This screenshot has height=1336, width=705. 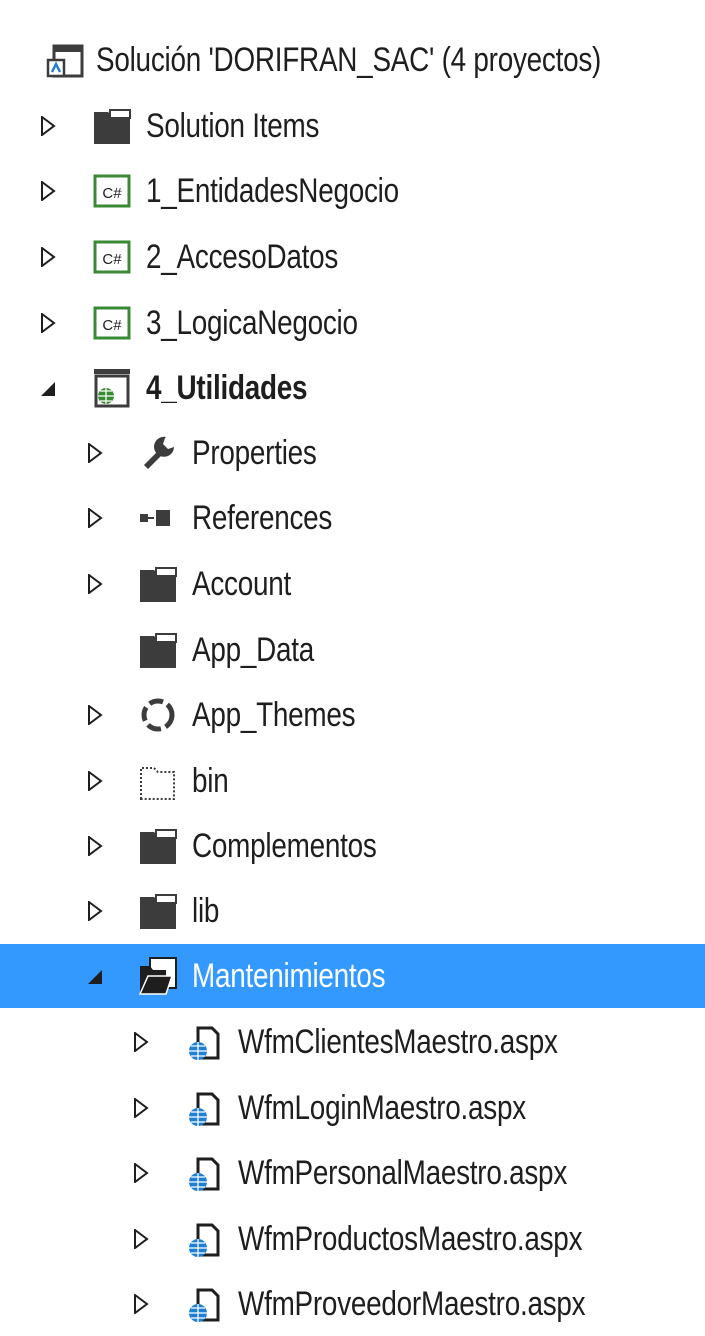 What do you see at coordinates (252, 323) in the screenshot?
I see `tree-item-label: 3_LogicaNegocio` at bounding box center [252, 323].